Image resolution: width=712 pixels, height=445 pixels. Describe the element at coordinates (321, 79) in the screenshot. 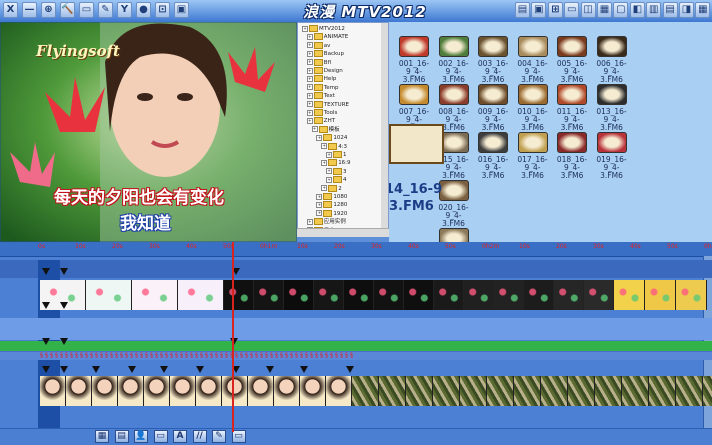

I see `tree-item: + Help` at that location.